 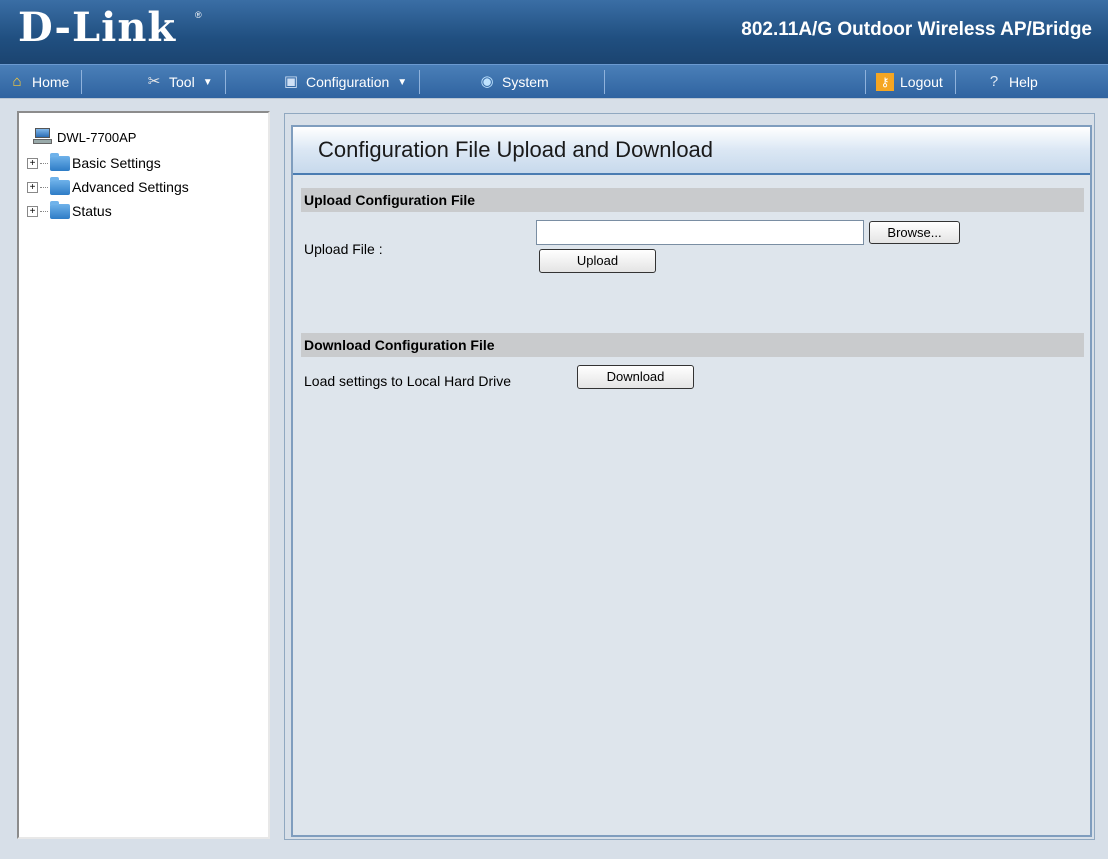 What do you see at coordinates (554, 855) in the screenshot?
I see `bottom-border` at bounding box center [554, 855].